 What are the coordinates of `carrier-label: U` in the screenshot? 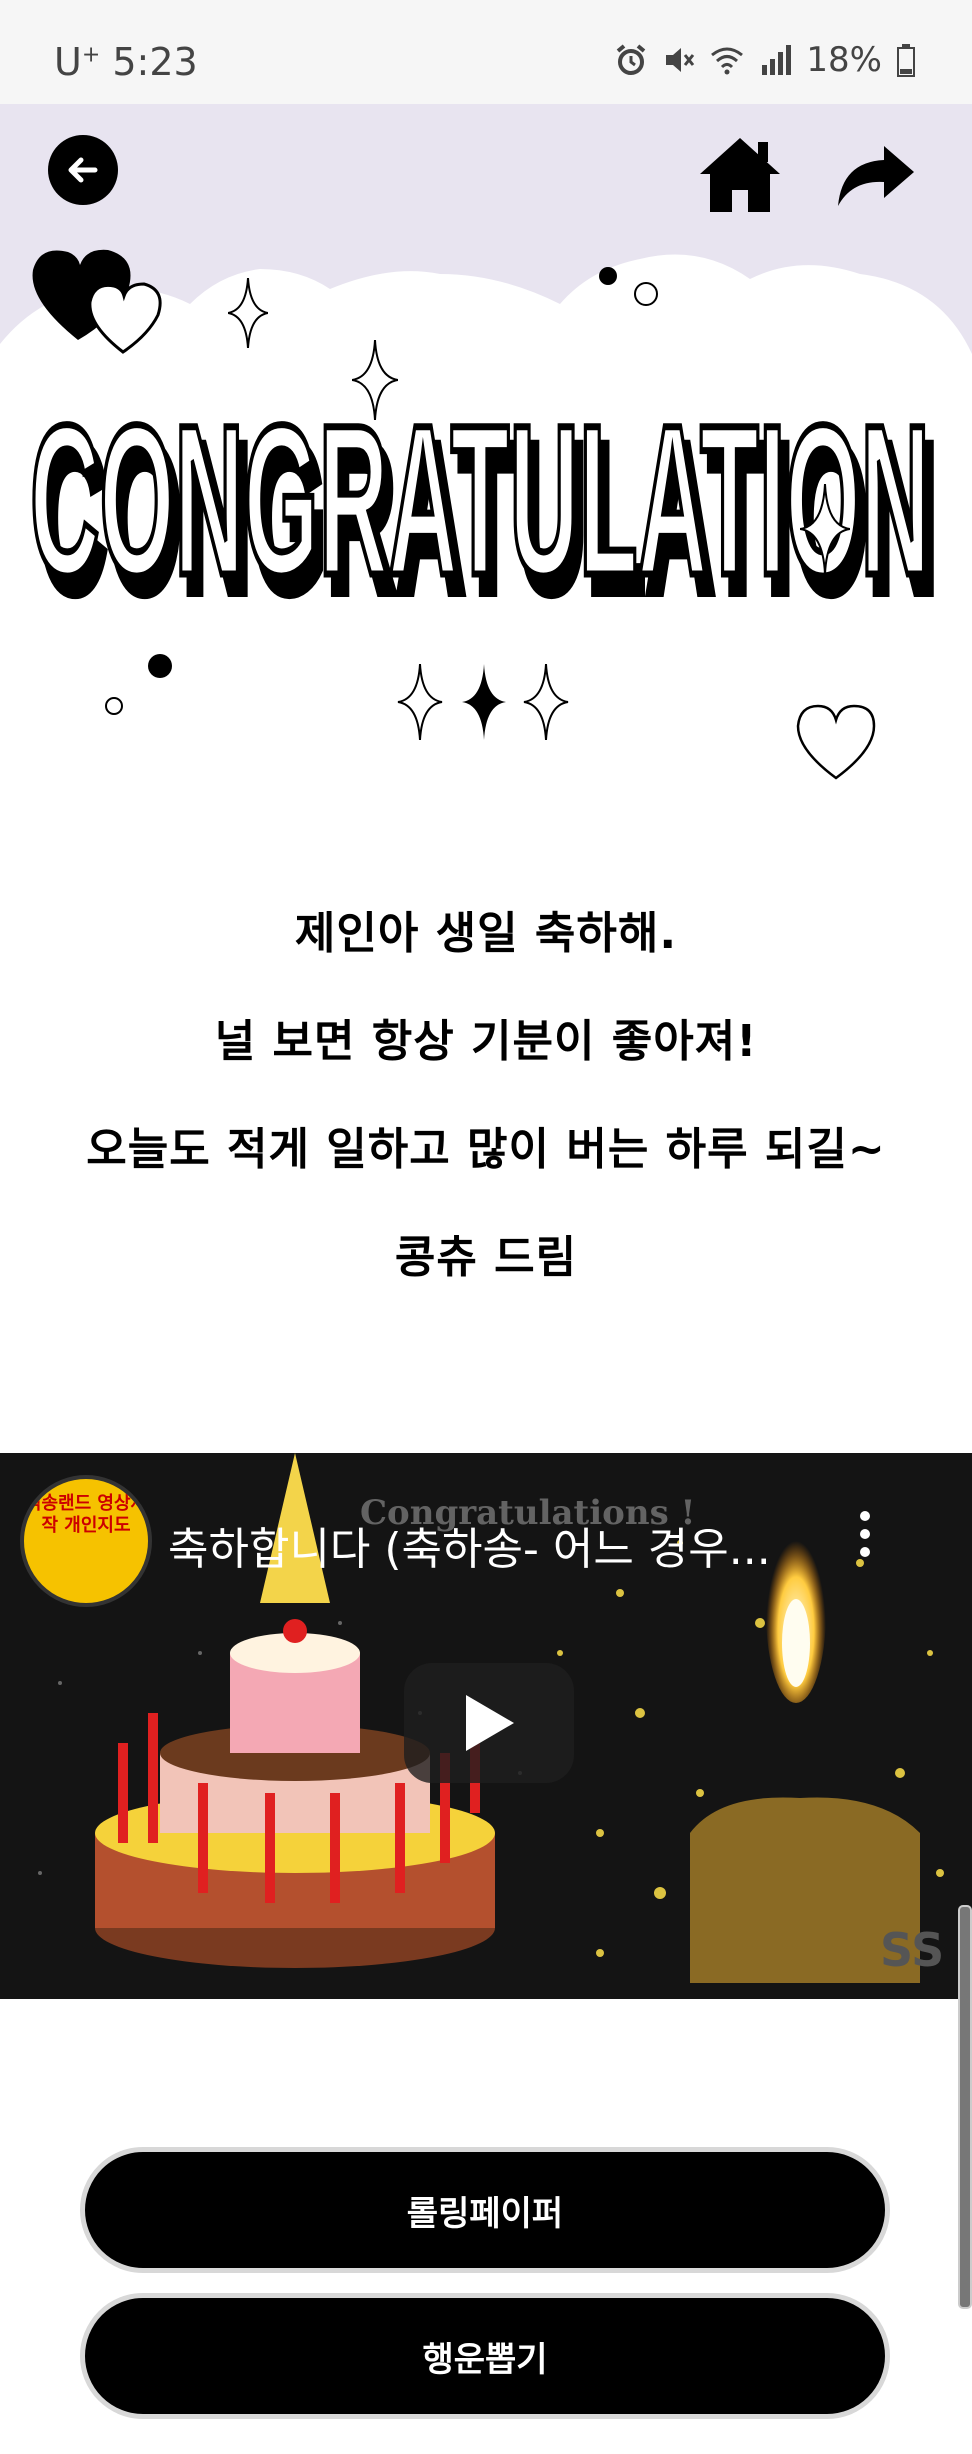 It's located at (68, 62).